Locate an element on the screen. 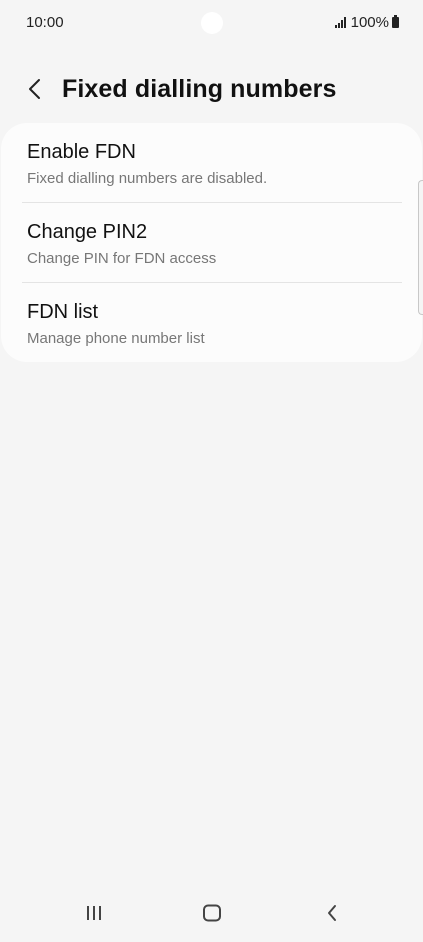  battery-icon is located at coordinates (395, 21).